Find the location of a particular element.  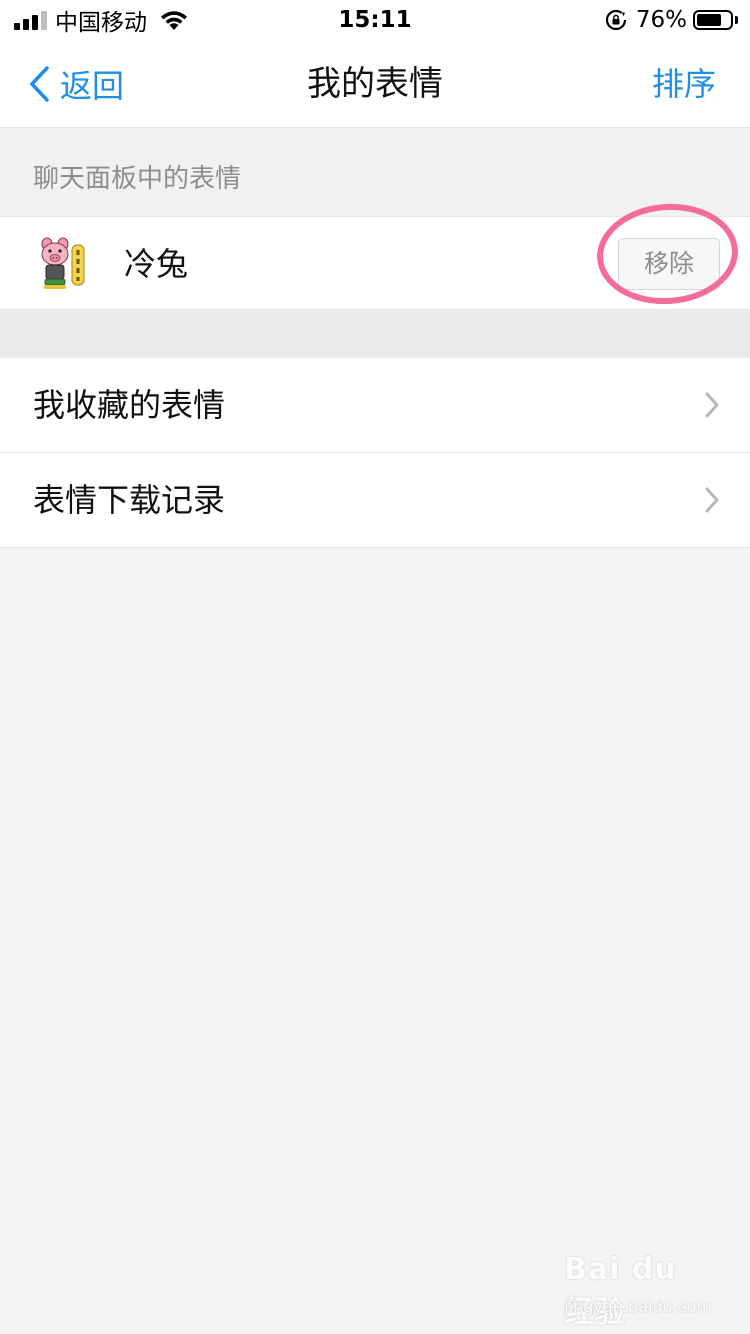

chevron-left-icon is located at coordinates (39, 84).